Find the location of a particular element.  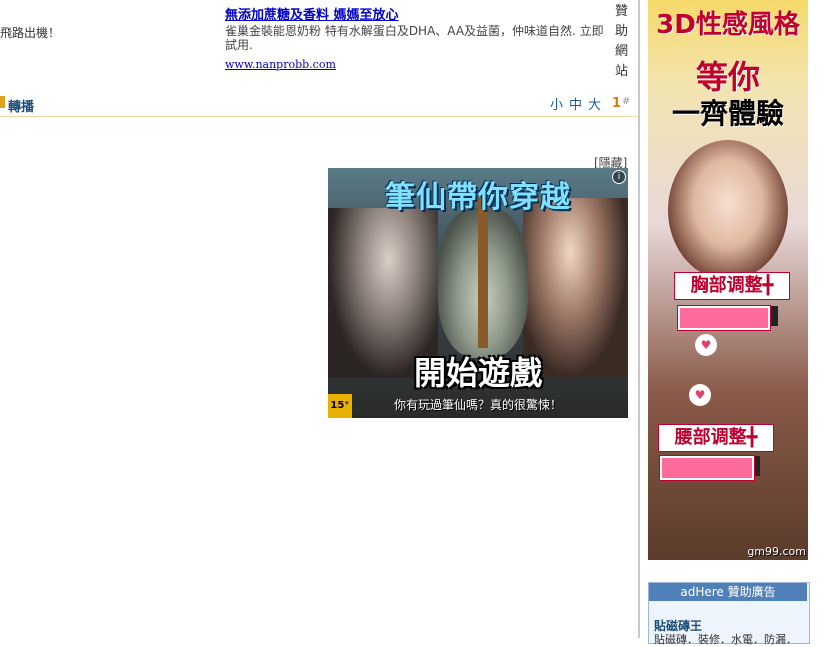

sponsor-char: 助 is located at coordinates (622, 31).